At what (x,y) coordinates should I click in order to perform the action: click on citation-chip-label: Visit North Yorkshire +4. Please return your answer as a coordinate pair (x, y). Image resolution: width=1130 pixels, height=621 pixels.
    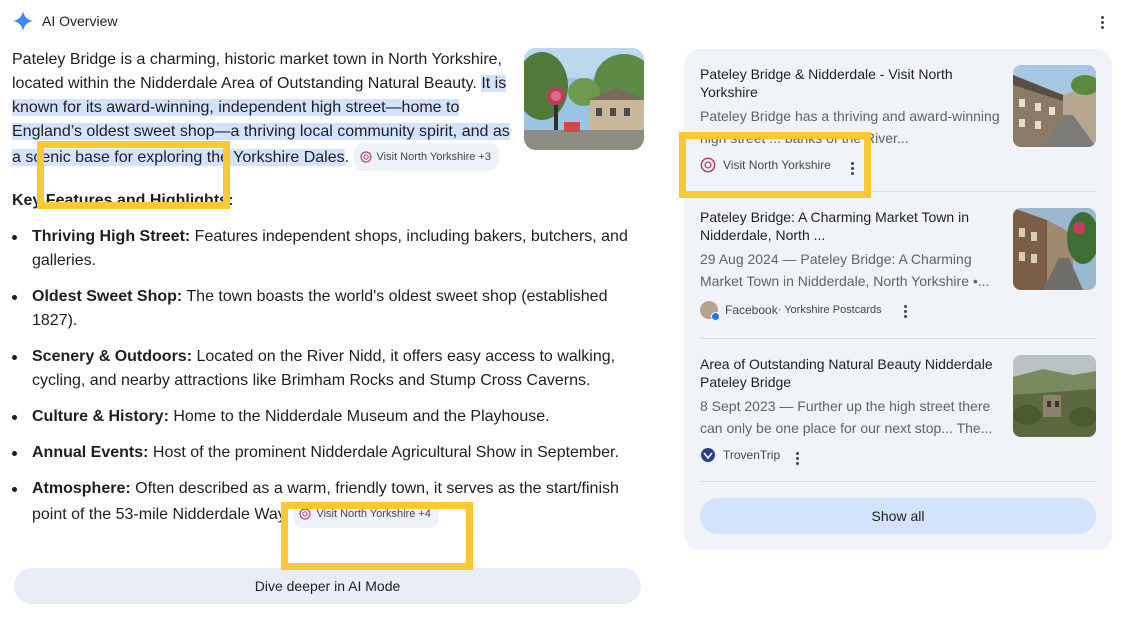
    Looking at the image, I should click on (373, 514).